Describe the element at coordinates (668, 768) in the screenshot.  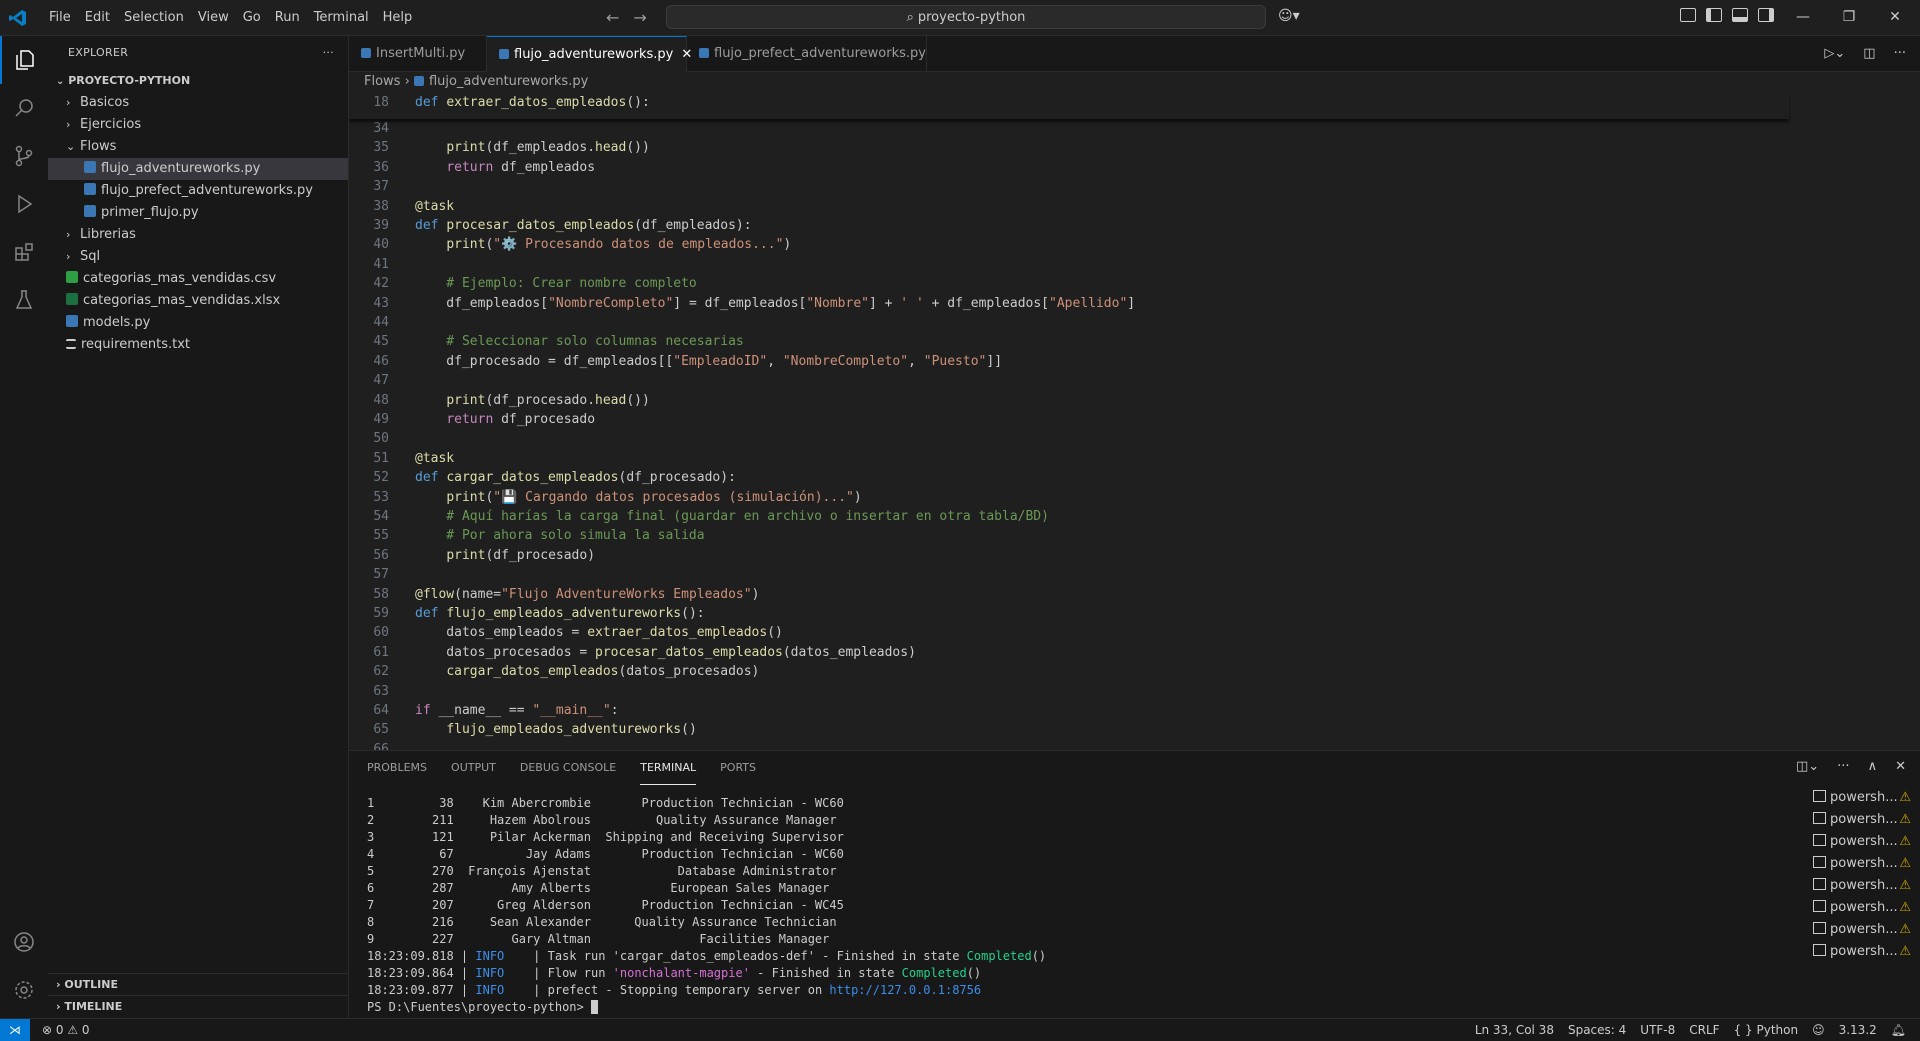
I see `tab-terminal: TERMINAL` at that location.